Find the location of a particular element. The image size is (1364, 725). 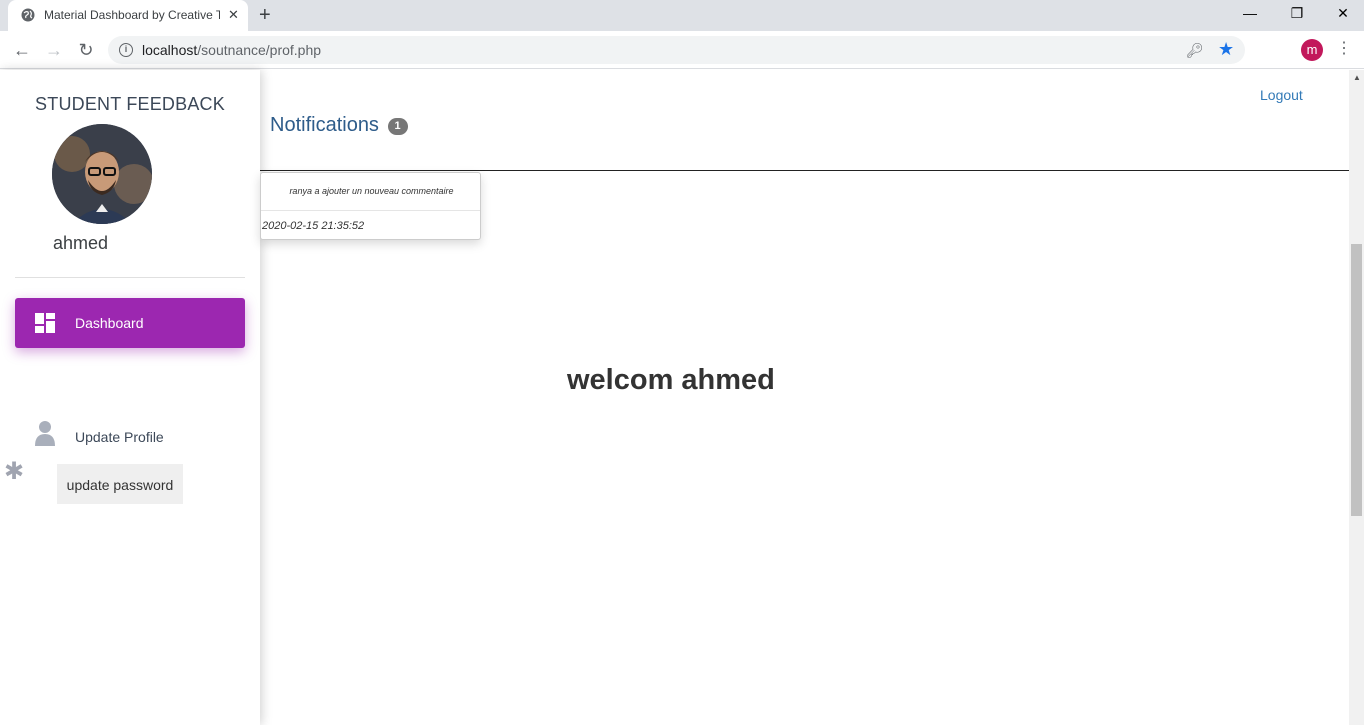

notifications-label: Notifications is located at coordinates (324, 125).